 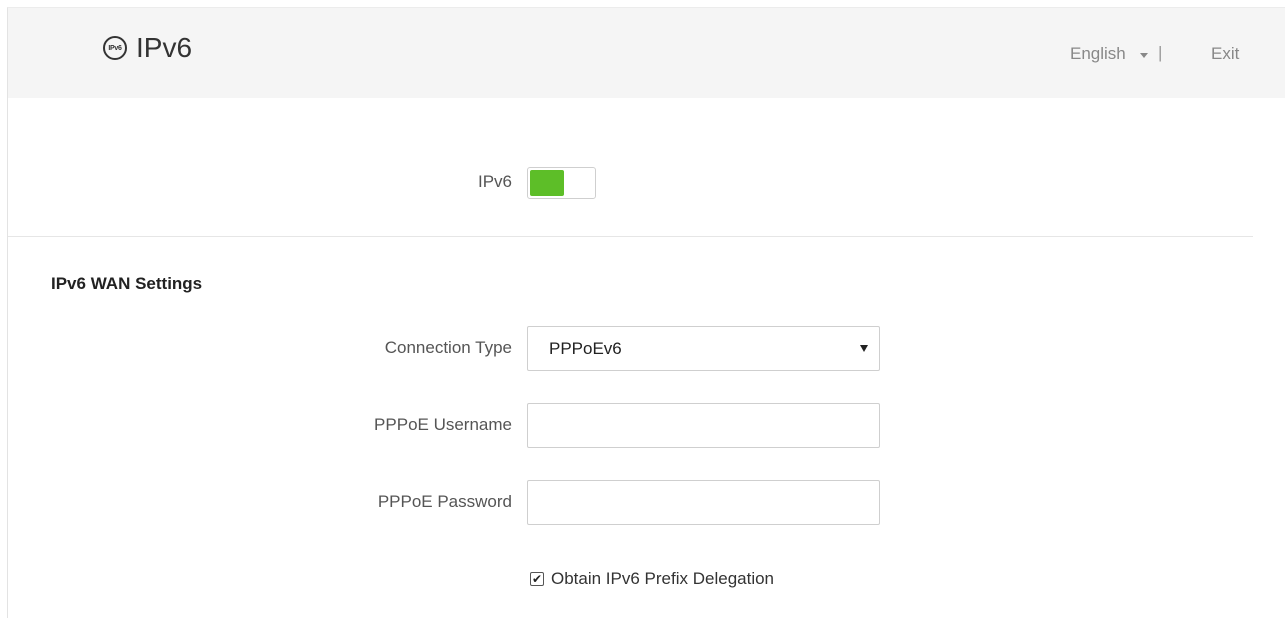 I want to click on dropdown-arrow-icon, so click(x=864, y=348).